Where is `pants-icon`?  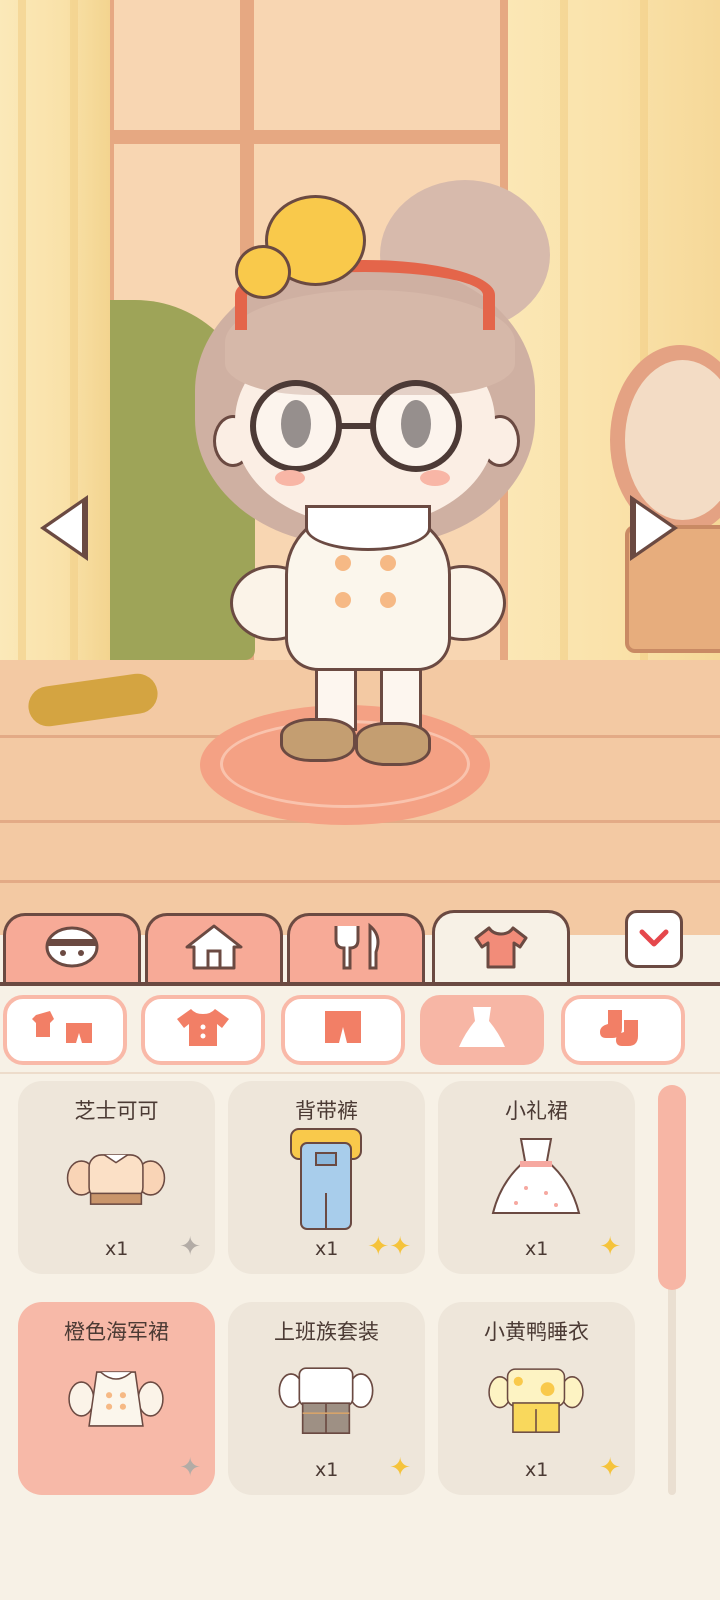
pants-icon is located at coordinates (343, 1030).